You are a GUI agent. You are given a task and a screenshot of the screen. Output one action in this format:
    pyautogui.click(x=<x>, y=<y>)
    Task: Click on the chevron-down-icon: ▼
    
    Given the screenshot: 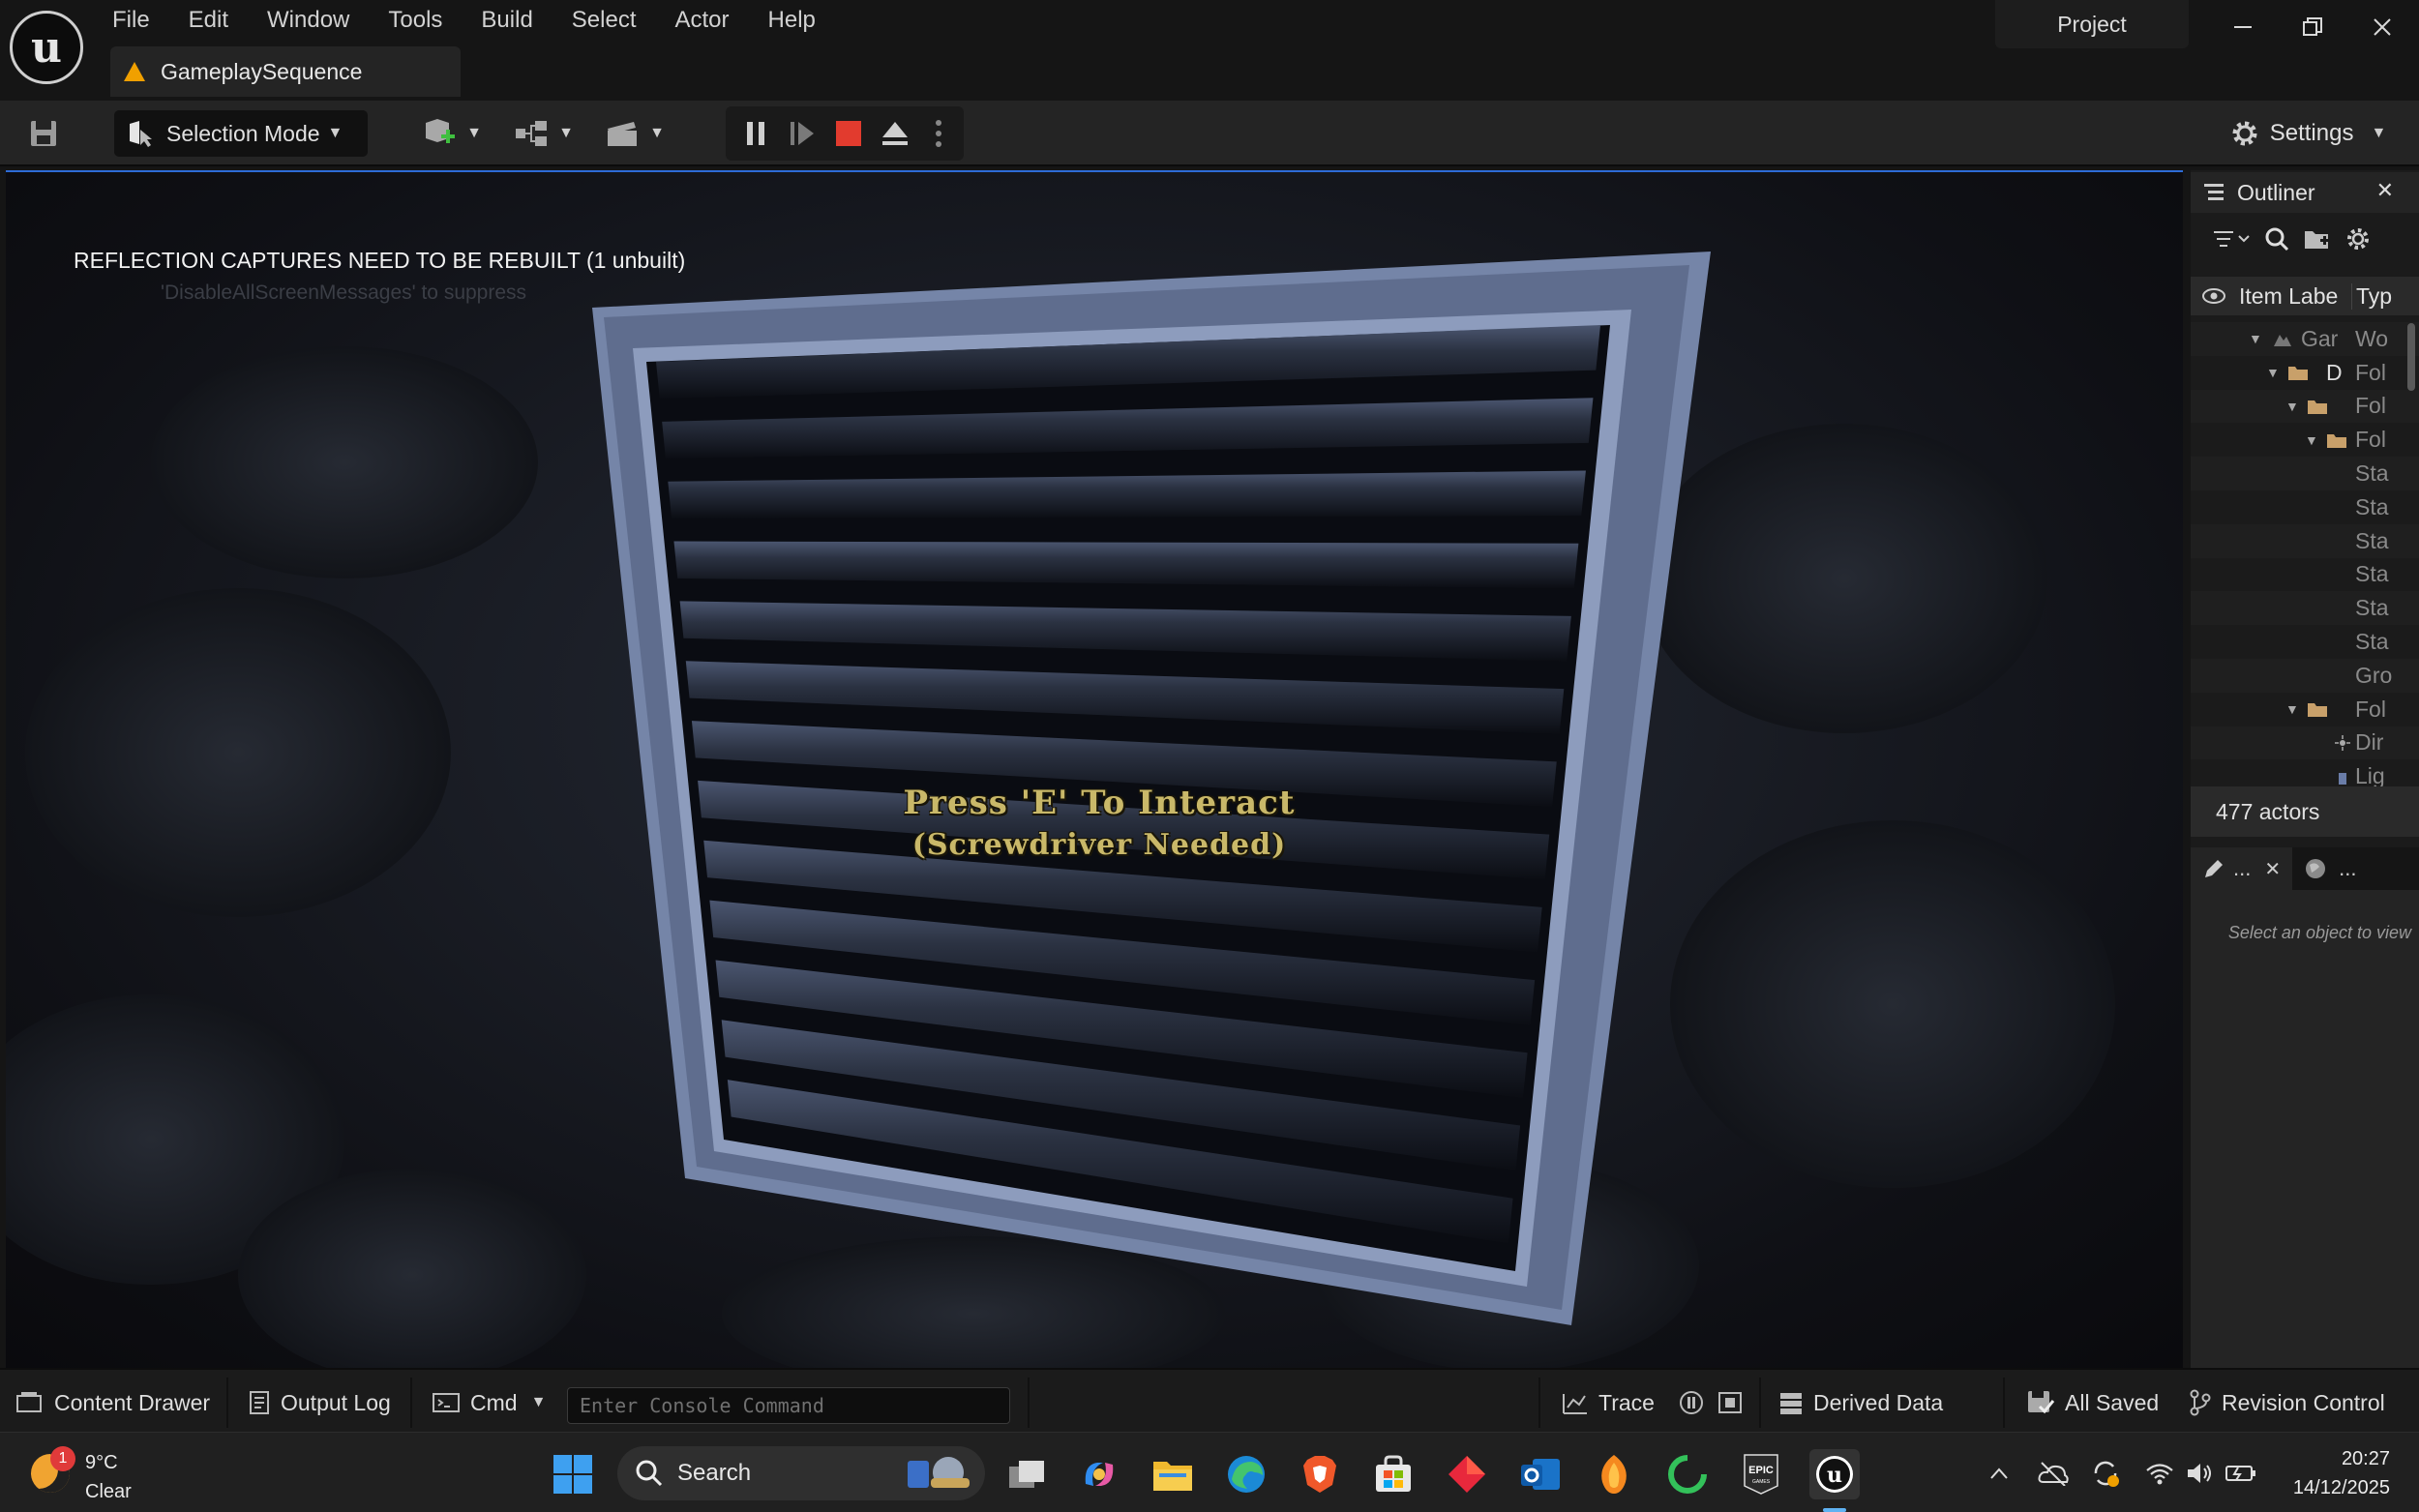 What is the action you would take?
    pyautogui.click(x=474, y=133)
    